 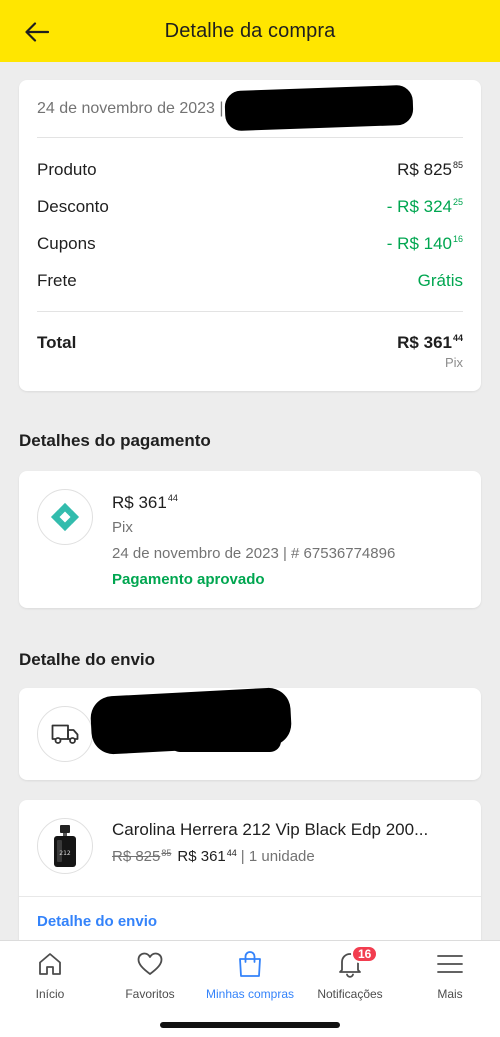 I want to click on notification-badge: 16, so click(x=365, y=954).